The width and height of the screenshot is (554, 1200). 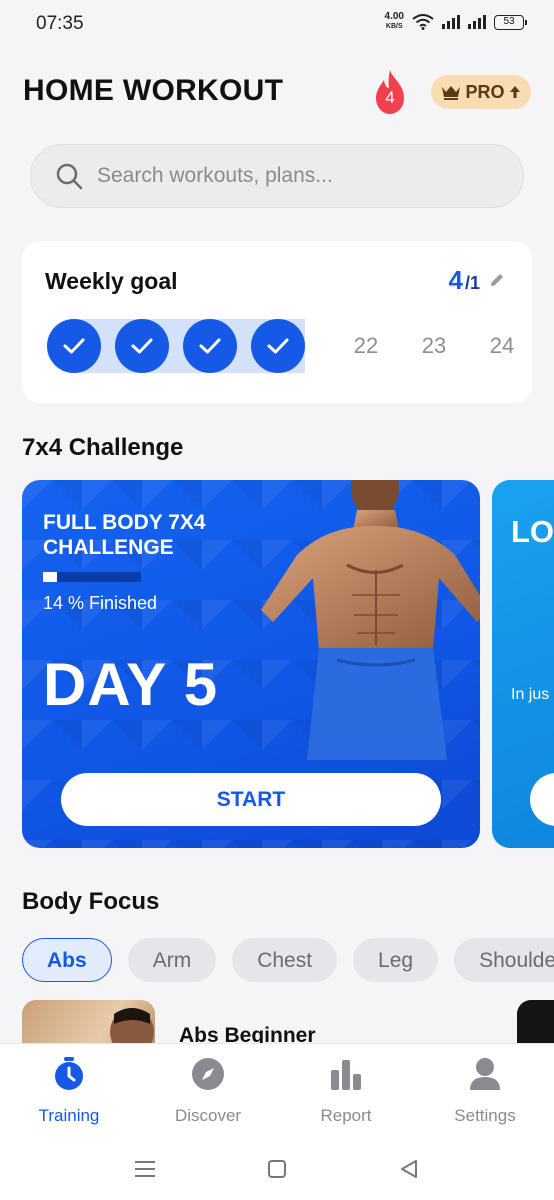 I want to click on network-speed-unit: KB/S, so click(x=394, y=26).